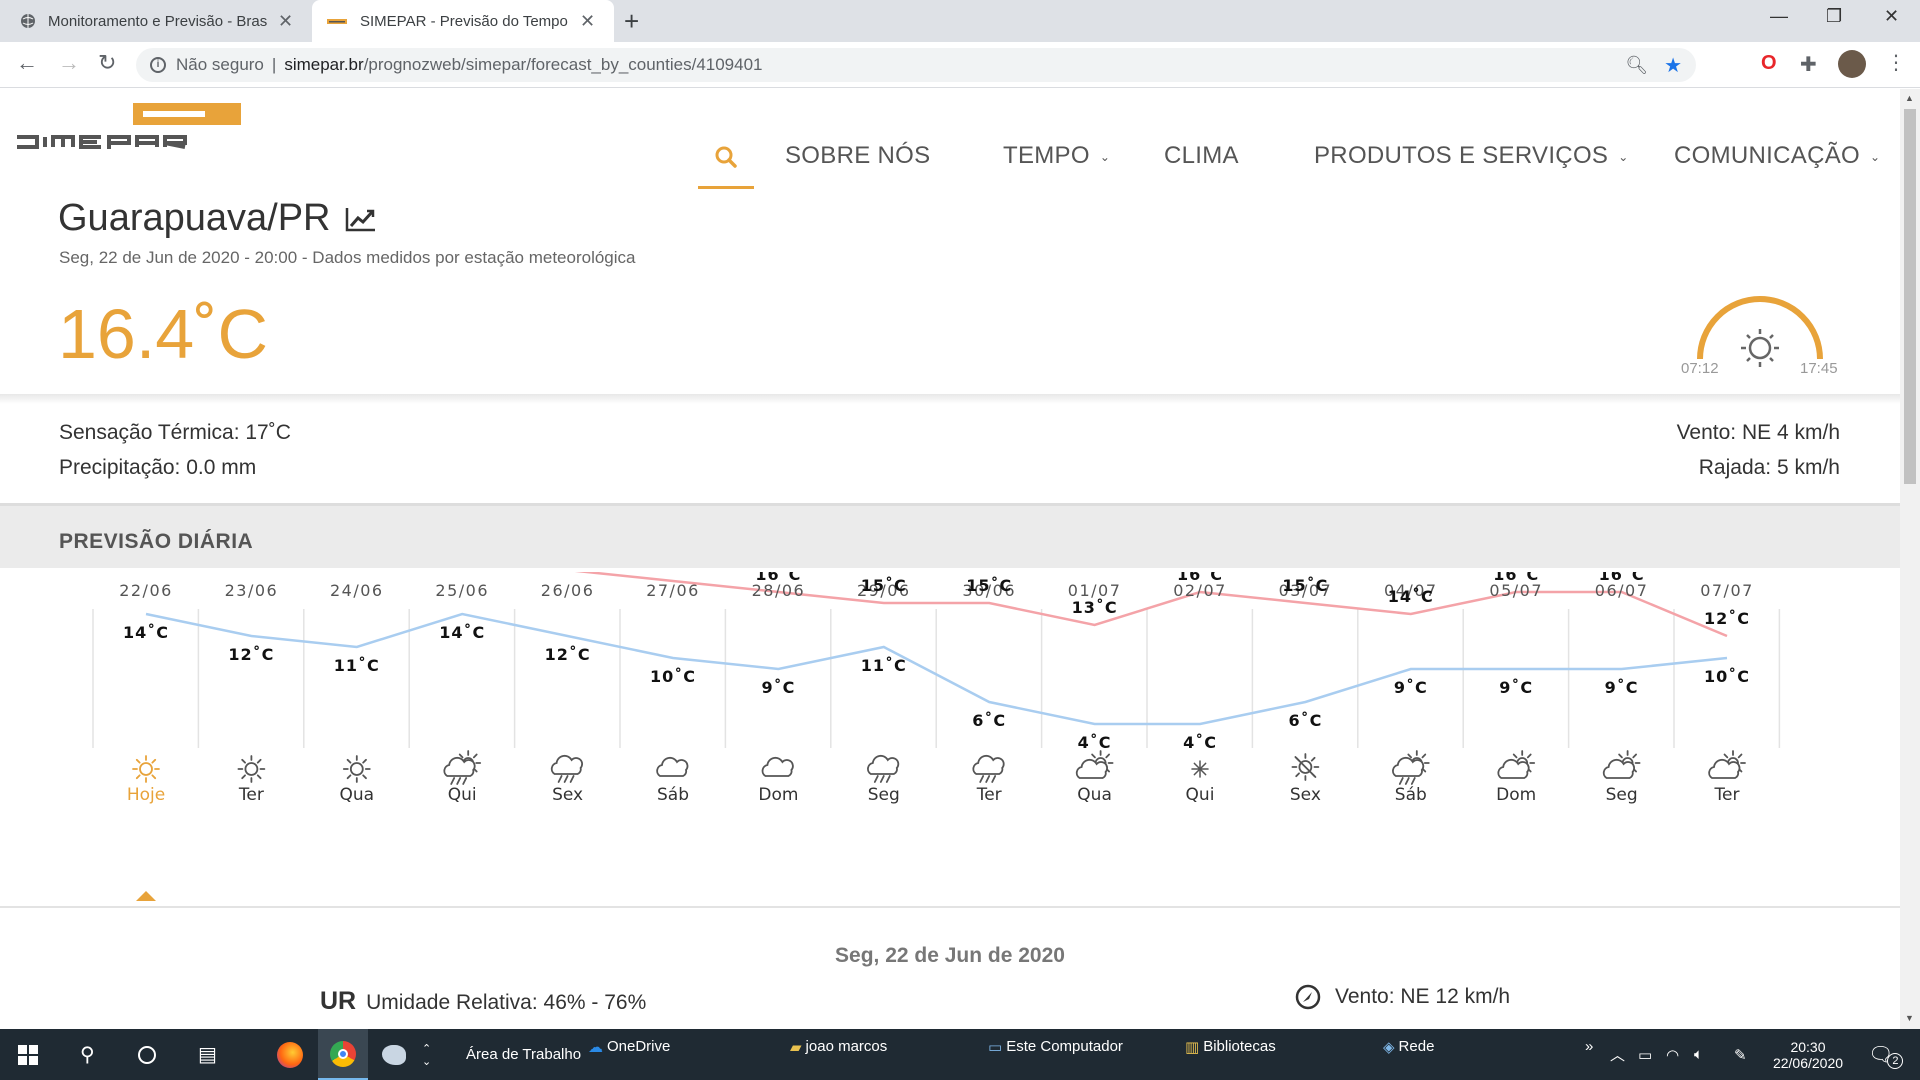  I want to click on sunrise-time: 07:12, so click(1700, 368).